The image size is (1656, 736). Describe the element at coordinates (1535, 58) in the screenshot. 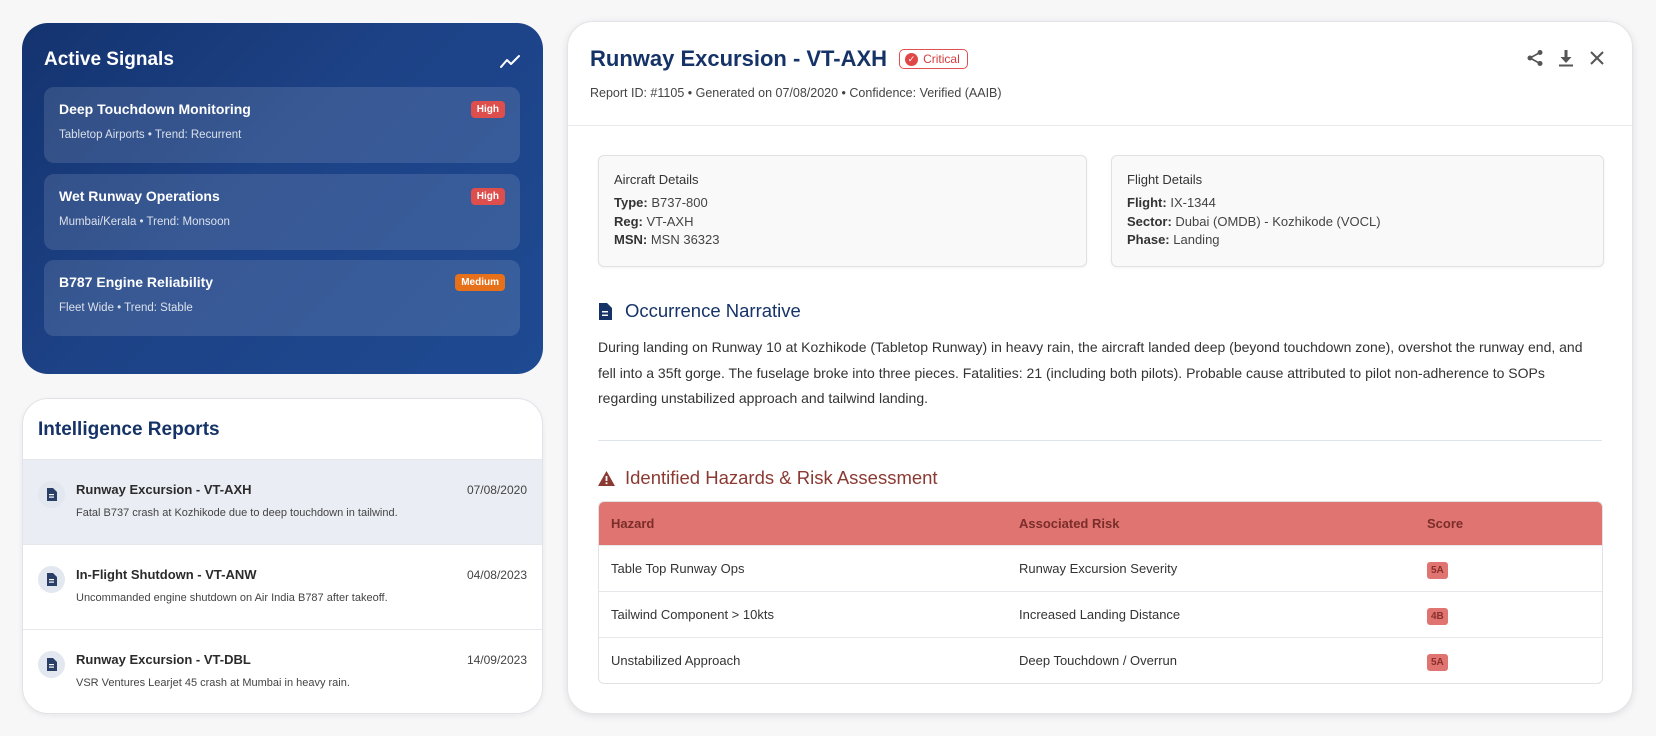

I see `share-icon` at that location.